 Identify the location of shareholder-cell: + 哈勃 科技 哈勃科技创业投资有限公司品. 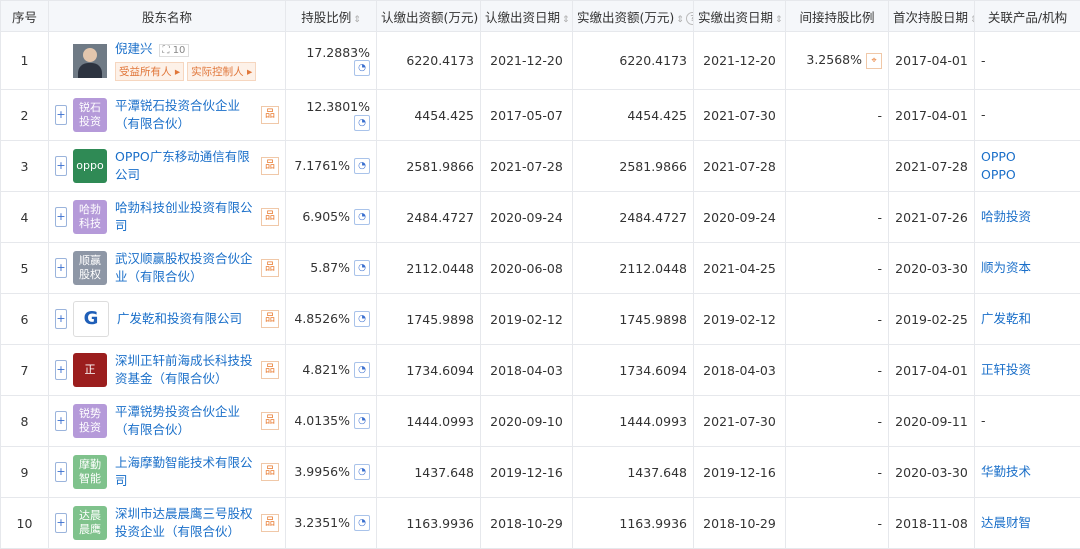
(167, 217).